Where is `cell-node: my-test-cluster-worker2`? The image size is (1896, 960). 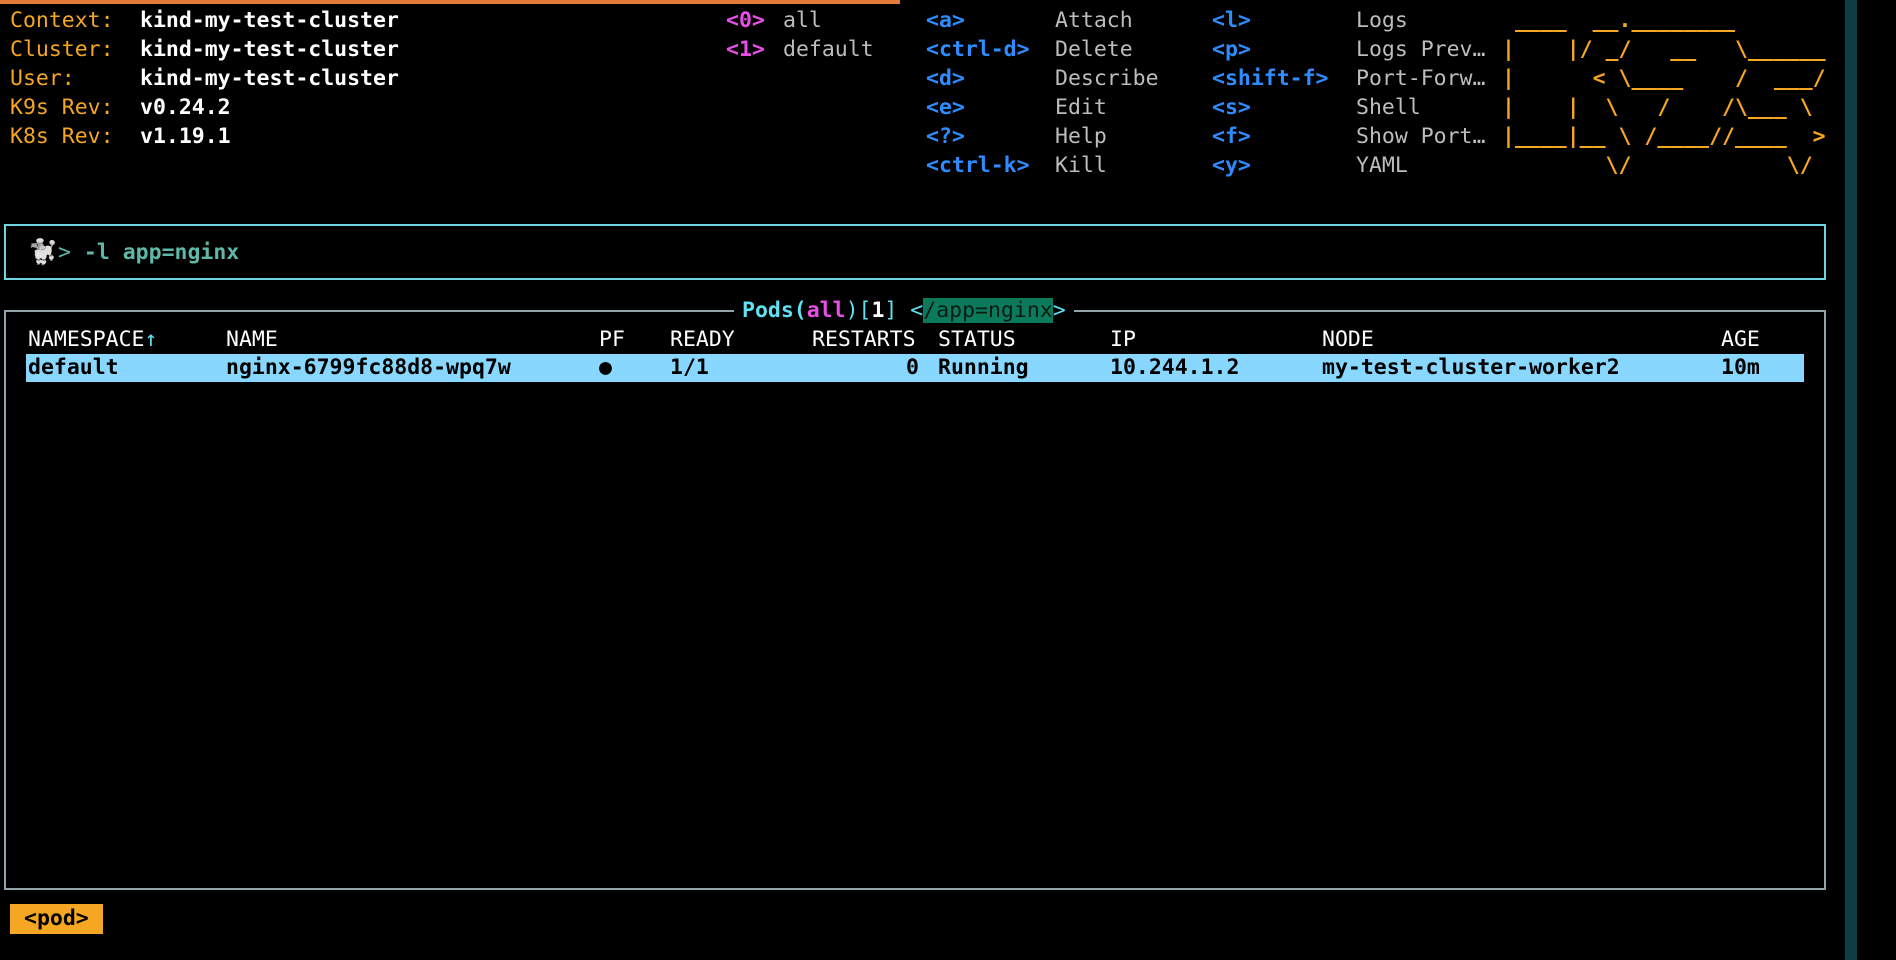
cell-node: my-test-cluster-worker2 is located at coordinates (1471, 367).